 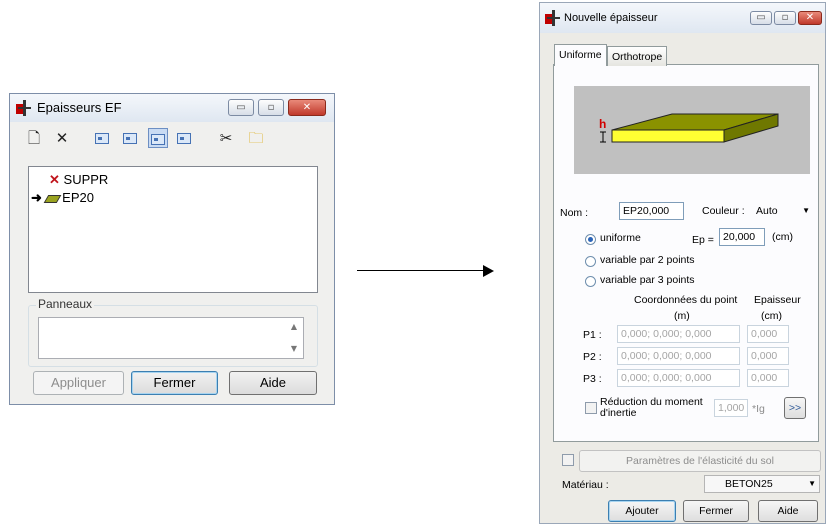 I want to click on current-arrow-icon: ➜, so click(x=36, y=197).